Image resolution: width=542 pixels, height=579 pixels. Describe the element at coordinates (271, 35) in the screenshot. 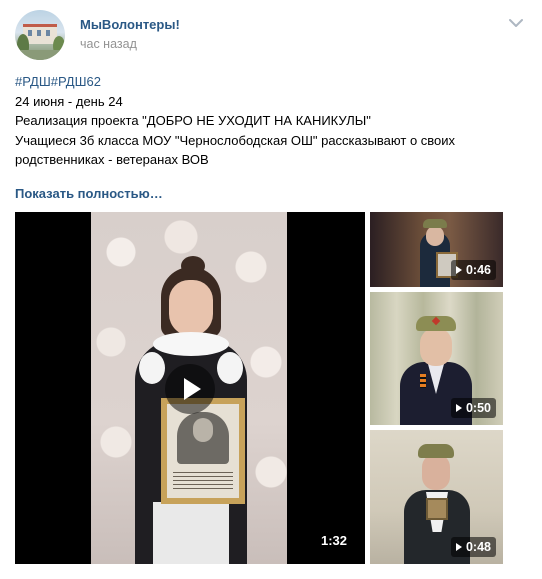

I see `post-header: МыВолонтеры! час назад` at that location.